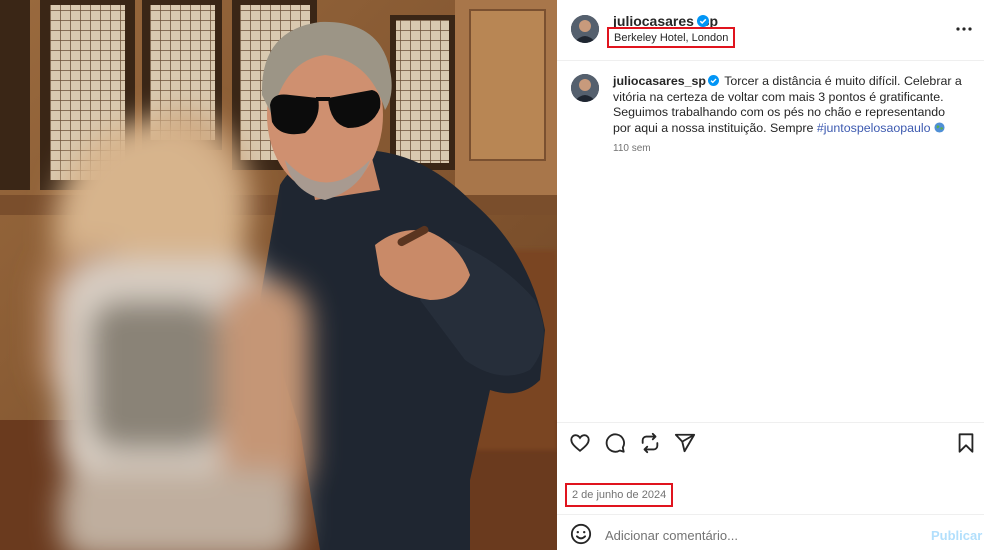 Image resolution: width=984 pixels, height=550 pixels. What do you see at coordinates (770, 60) in the screenshot?
I see `header-divider` at bounding box center [770, 60].